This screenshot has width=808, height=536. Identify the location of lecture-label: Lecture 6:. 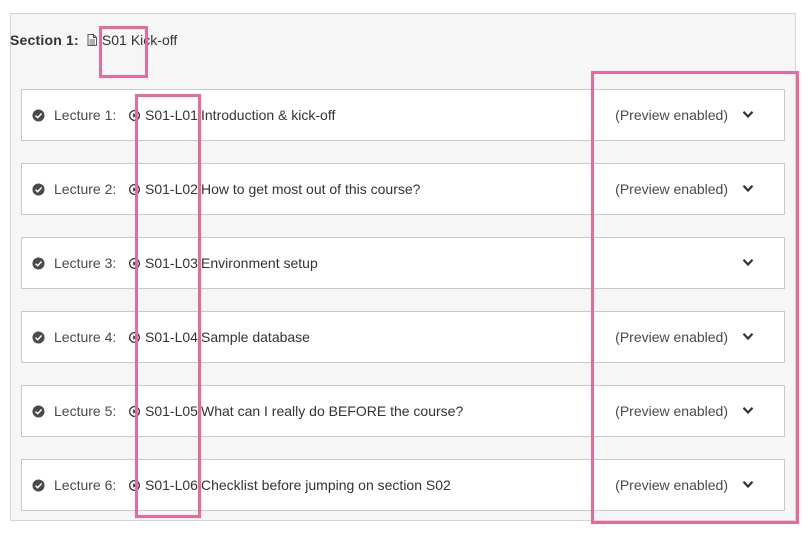
(85, 485).